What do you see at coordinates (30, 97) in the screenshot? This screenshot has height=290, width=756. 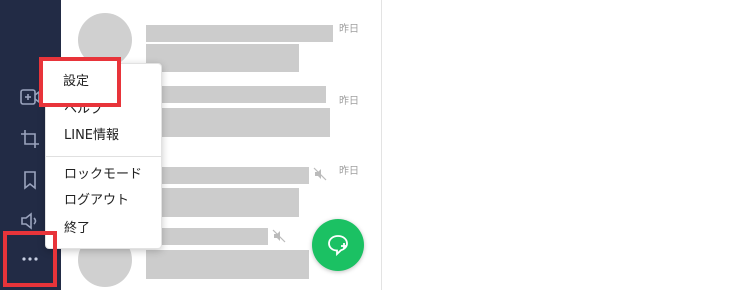 I see `add-chat-icon` at bounding box center [30, 97].